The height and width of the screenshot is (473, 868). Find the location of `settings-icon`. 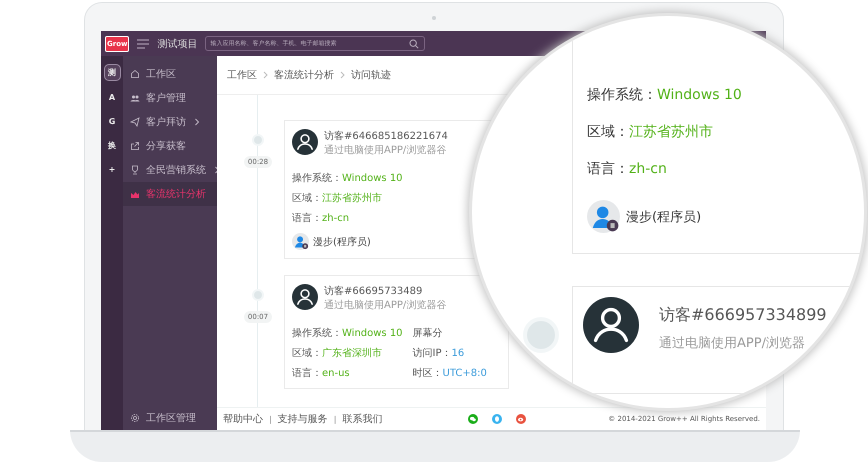

settings-icon is located at coordinates (135, 418).